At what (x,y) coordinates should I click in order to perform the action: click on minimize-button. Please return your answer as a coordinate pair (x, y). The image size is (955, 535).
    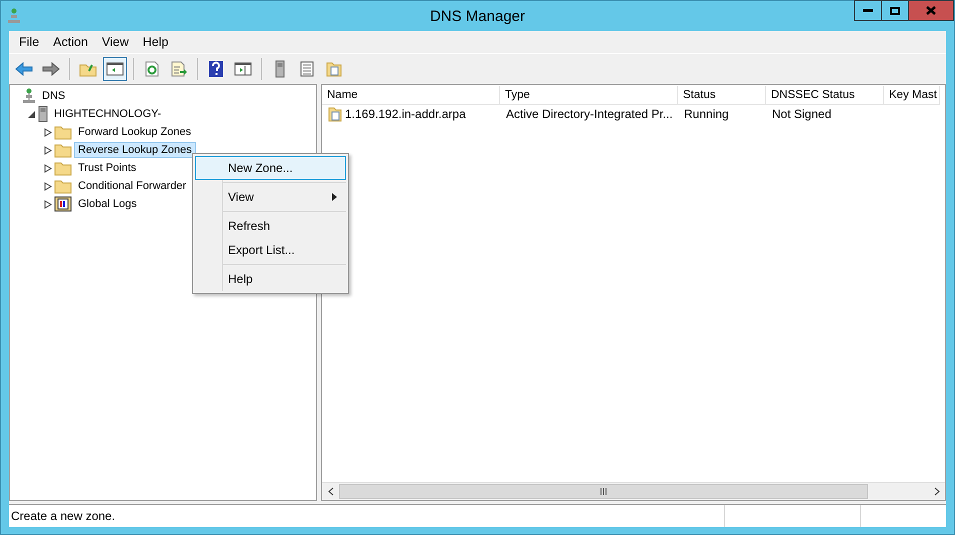
    Looking at the image, I should click on (868, 10).